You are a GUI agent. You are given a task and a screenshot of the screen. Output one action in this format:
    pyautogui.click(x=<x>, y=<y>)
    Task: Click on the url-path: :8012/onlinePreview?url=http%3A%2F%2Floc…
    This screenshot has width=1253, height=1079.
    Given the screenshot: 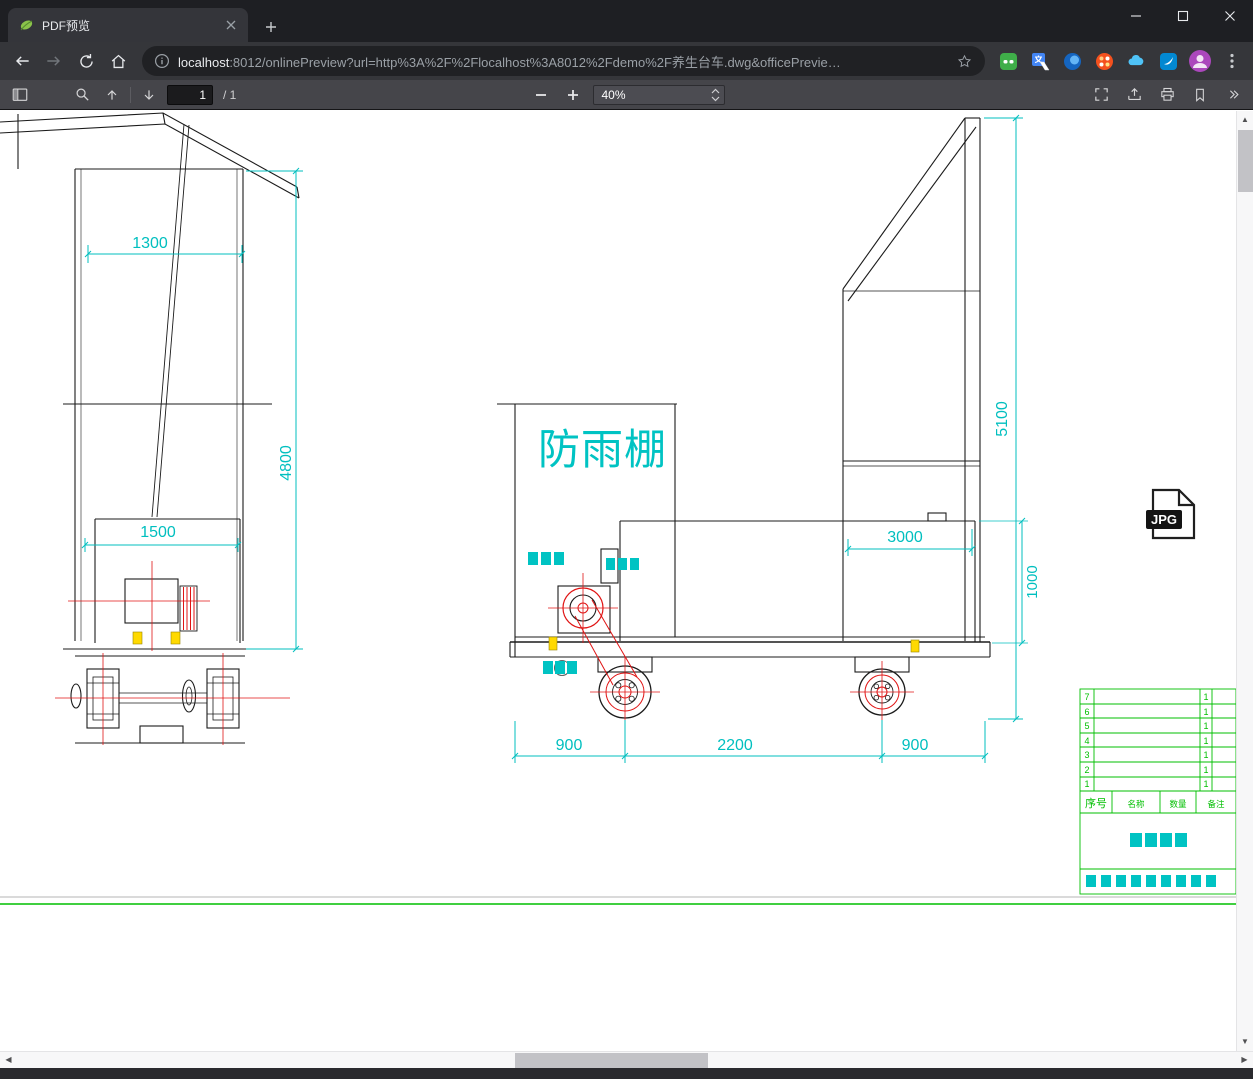 What is the action you would take?
    pyautogui.click(x=535, y=62)
    